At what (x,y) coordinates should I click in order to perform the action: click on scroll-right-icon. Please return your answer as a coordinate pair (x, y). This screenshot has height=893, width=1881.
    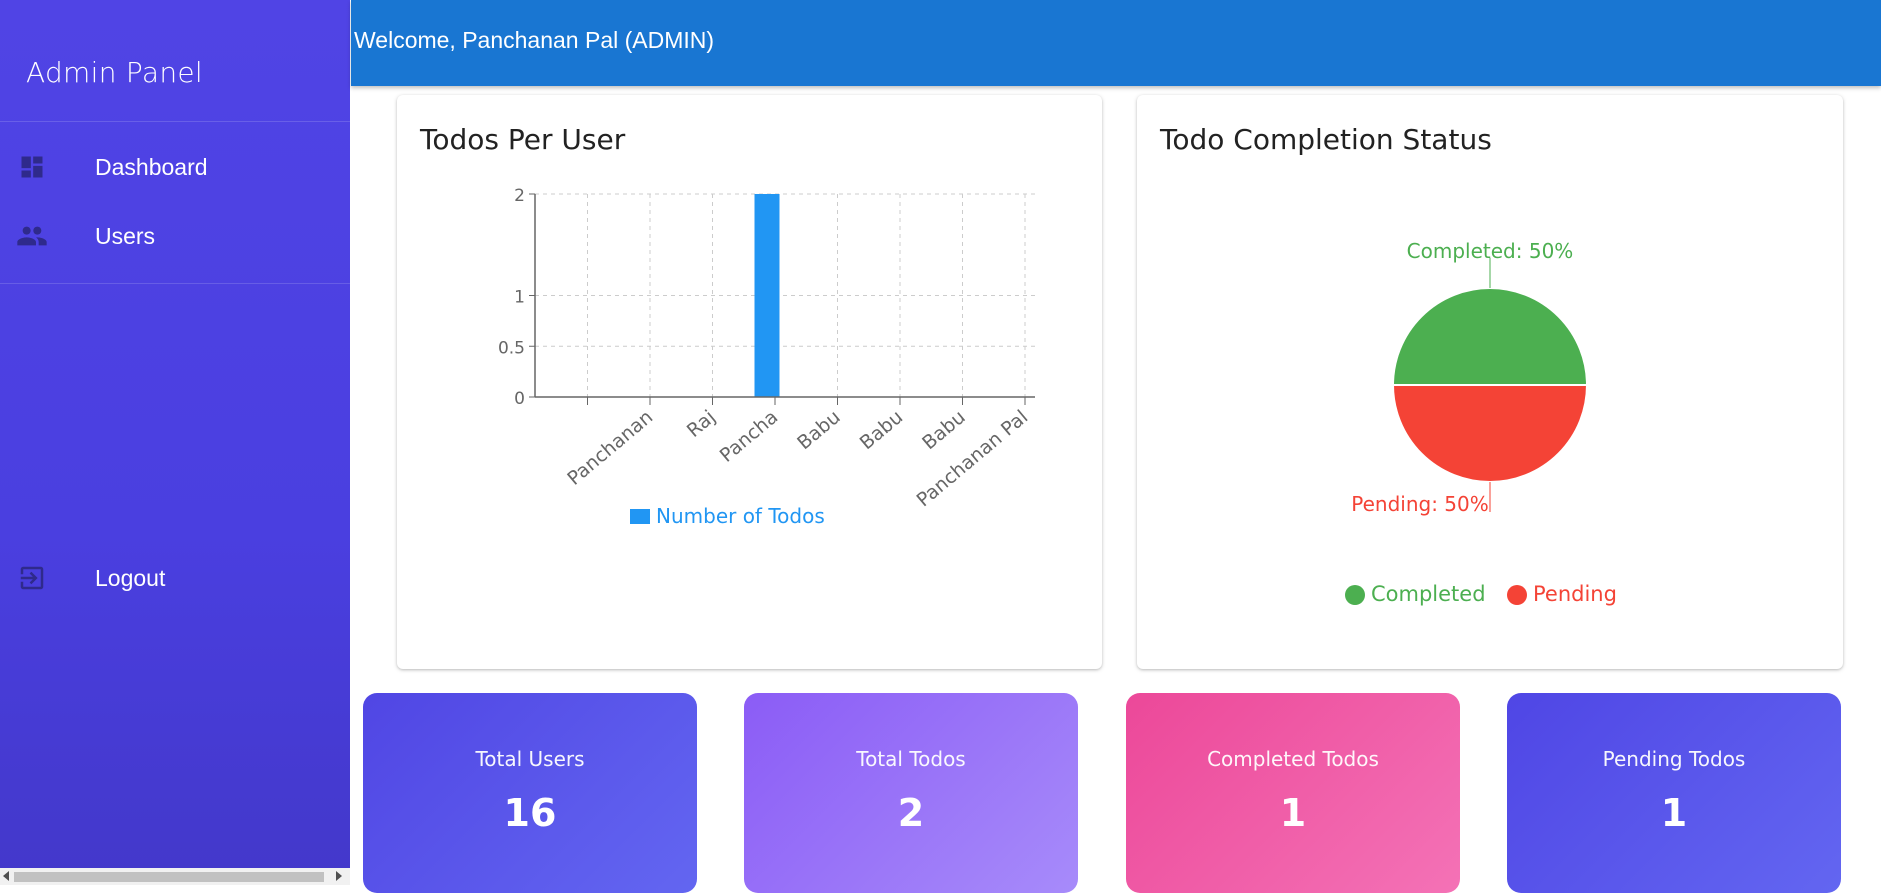
    Looking at the image, I should click on (339, 876).